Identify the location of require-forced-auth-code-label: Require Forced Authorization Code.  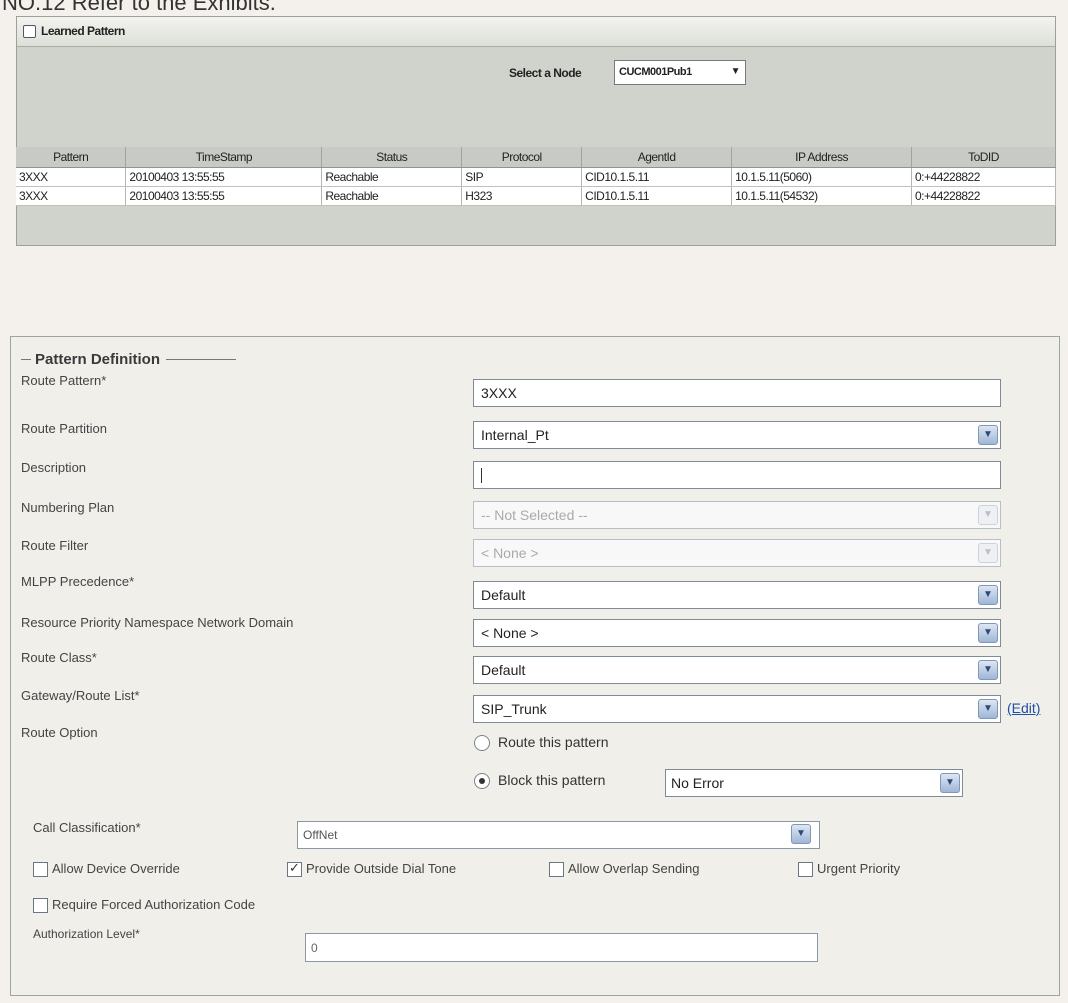
(154, 904).